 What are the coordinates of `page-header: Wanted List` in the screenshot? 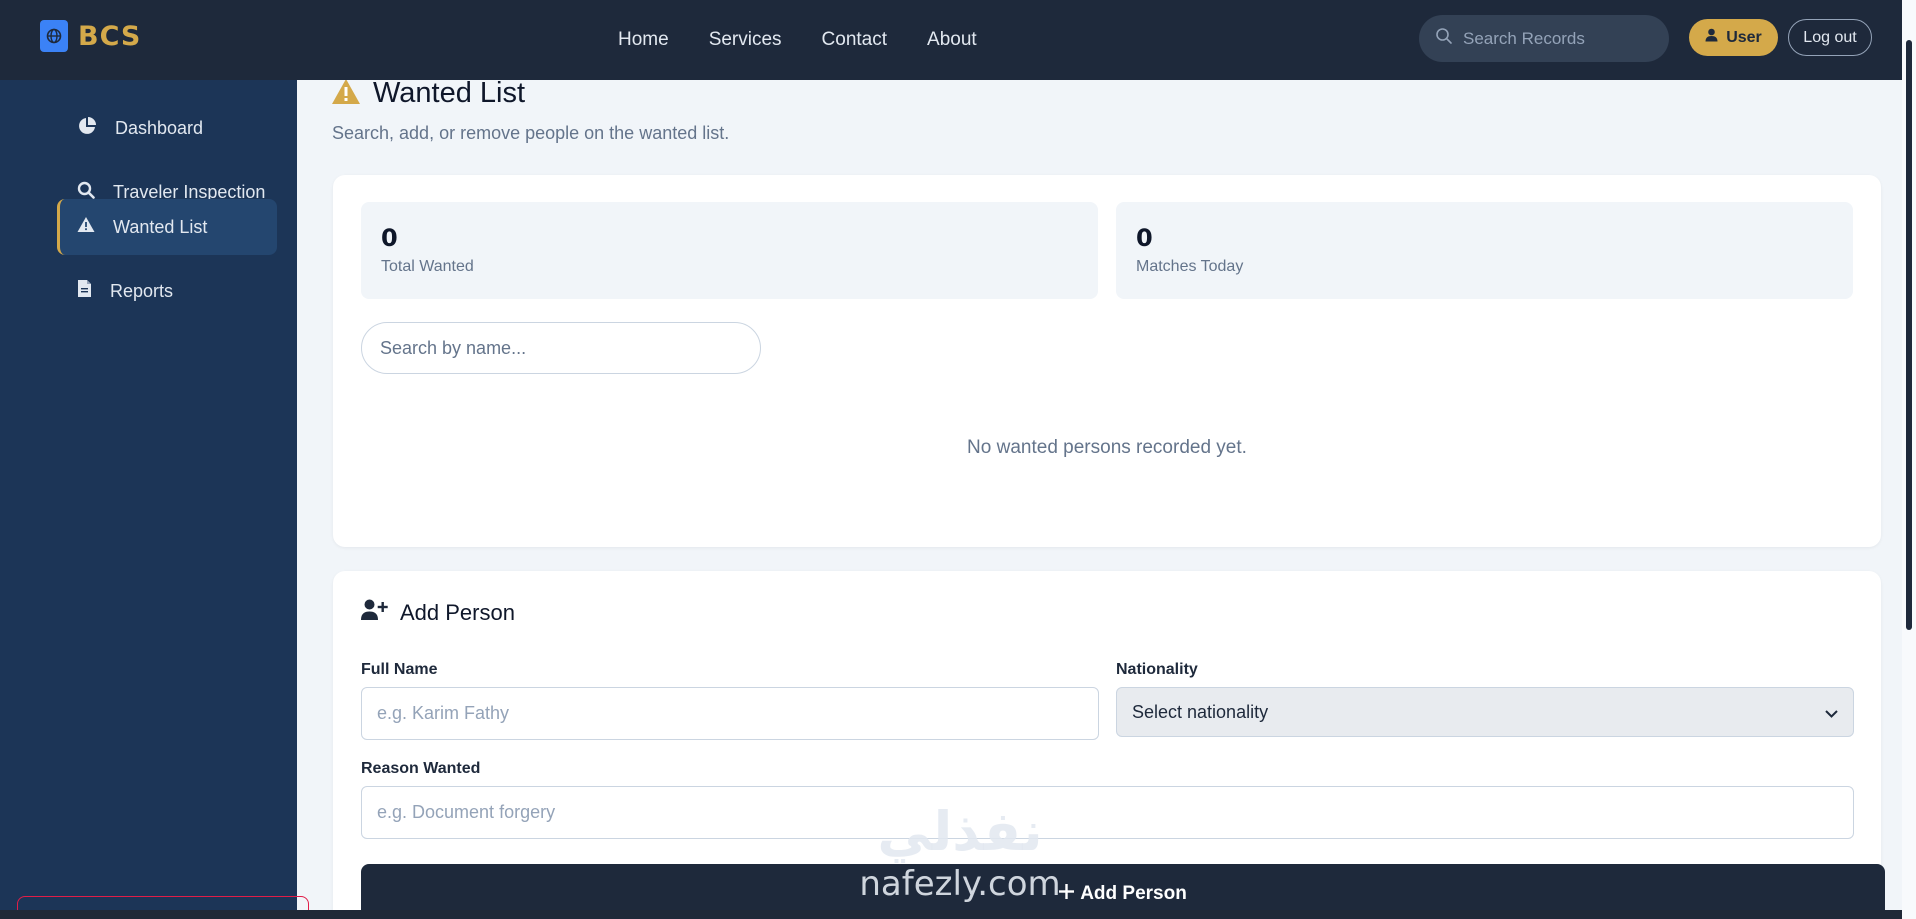 It's located at (428, 93).